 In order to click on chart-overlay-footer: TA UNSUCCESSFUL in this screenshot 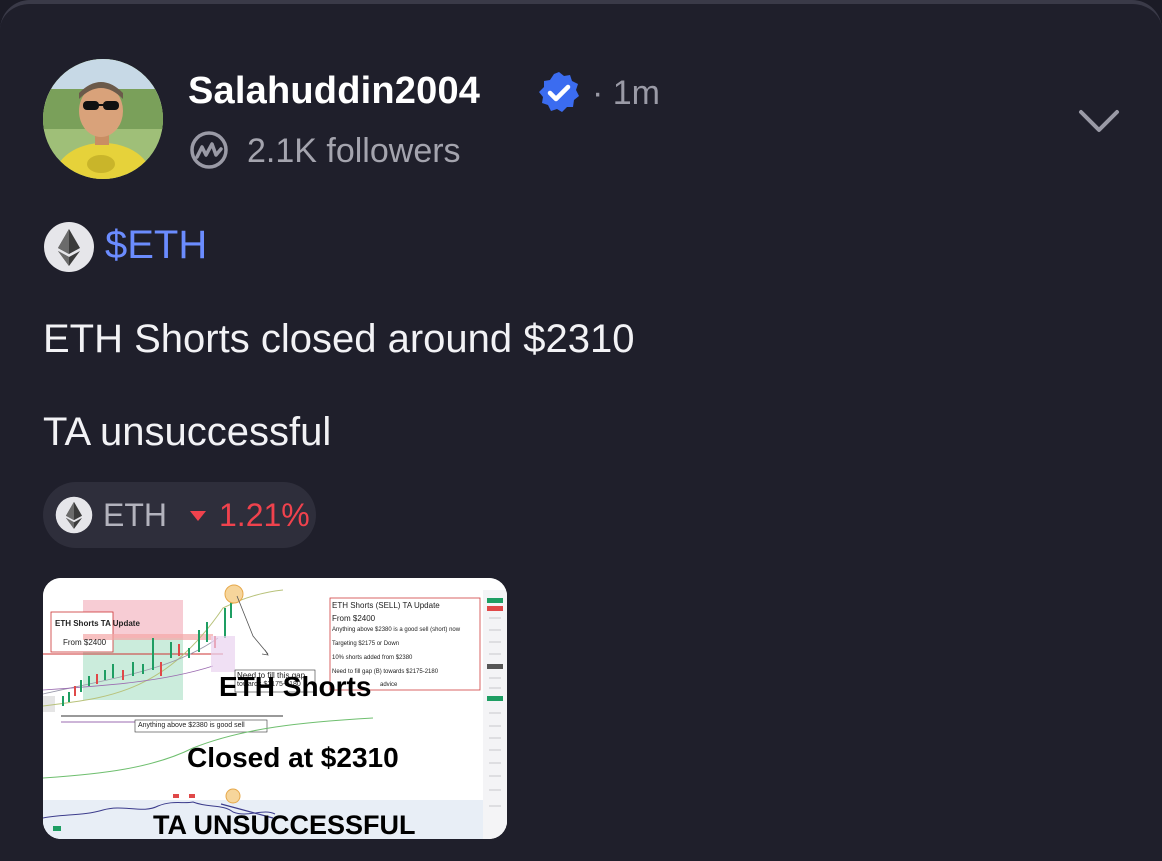, I will do `click(284, 824)`.